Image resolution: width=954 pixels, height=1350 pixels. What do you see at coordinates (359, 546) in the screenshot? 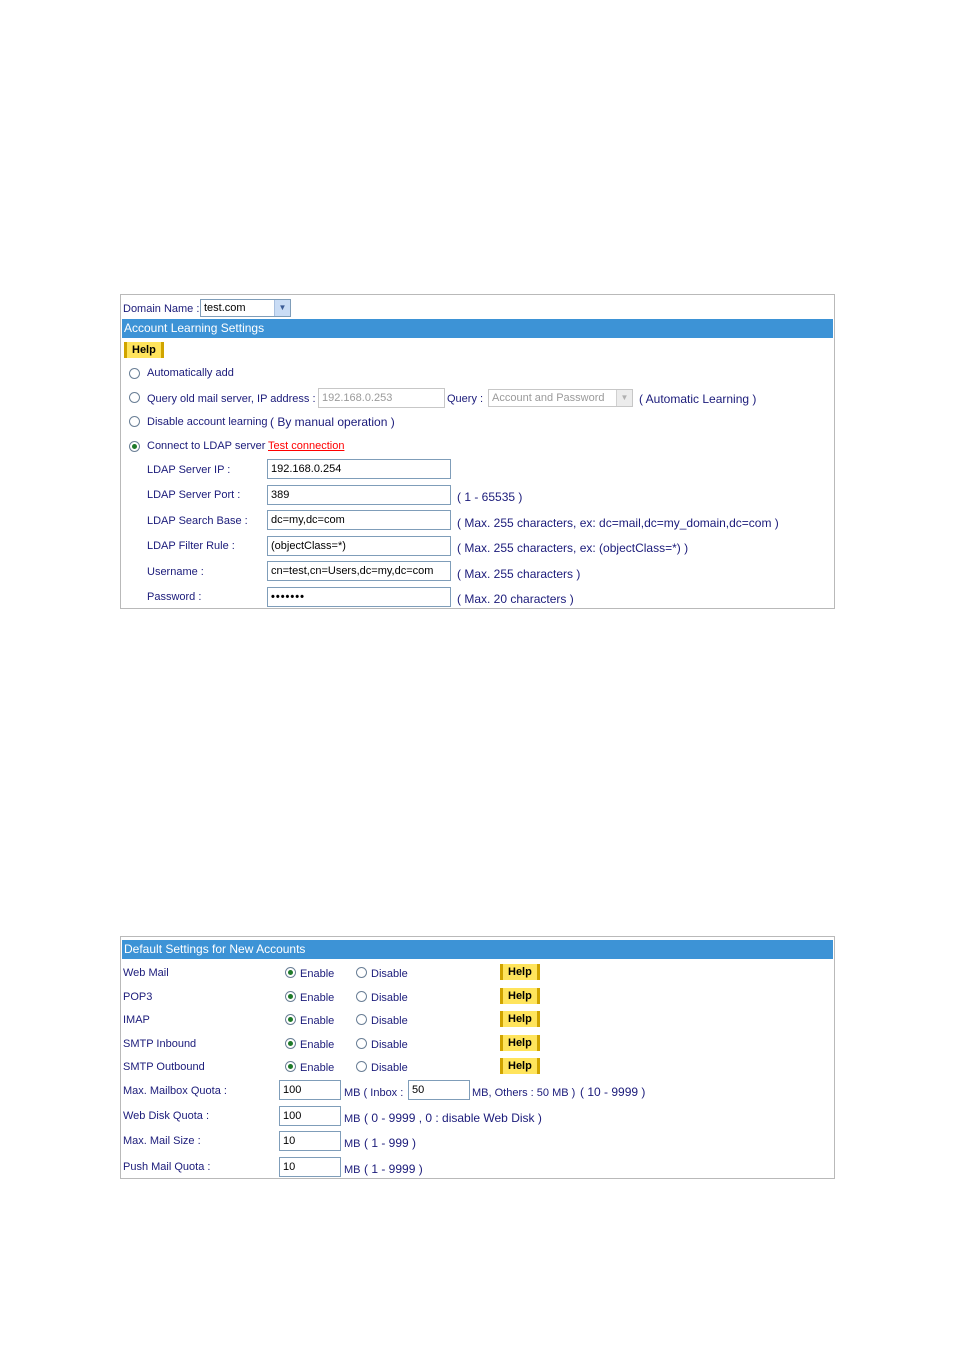
I see `ldap-filter-rule-input: (objectClass=*)` at bounding box center [359, 546].